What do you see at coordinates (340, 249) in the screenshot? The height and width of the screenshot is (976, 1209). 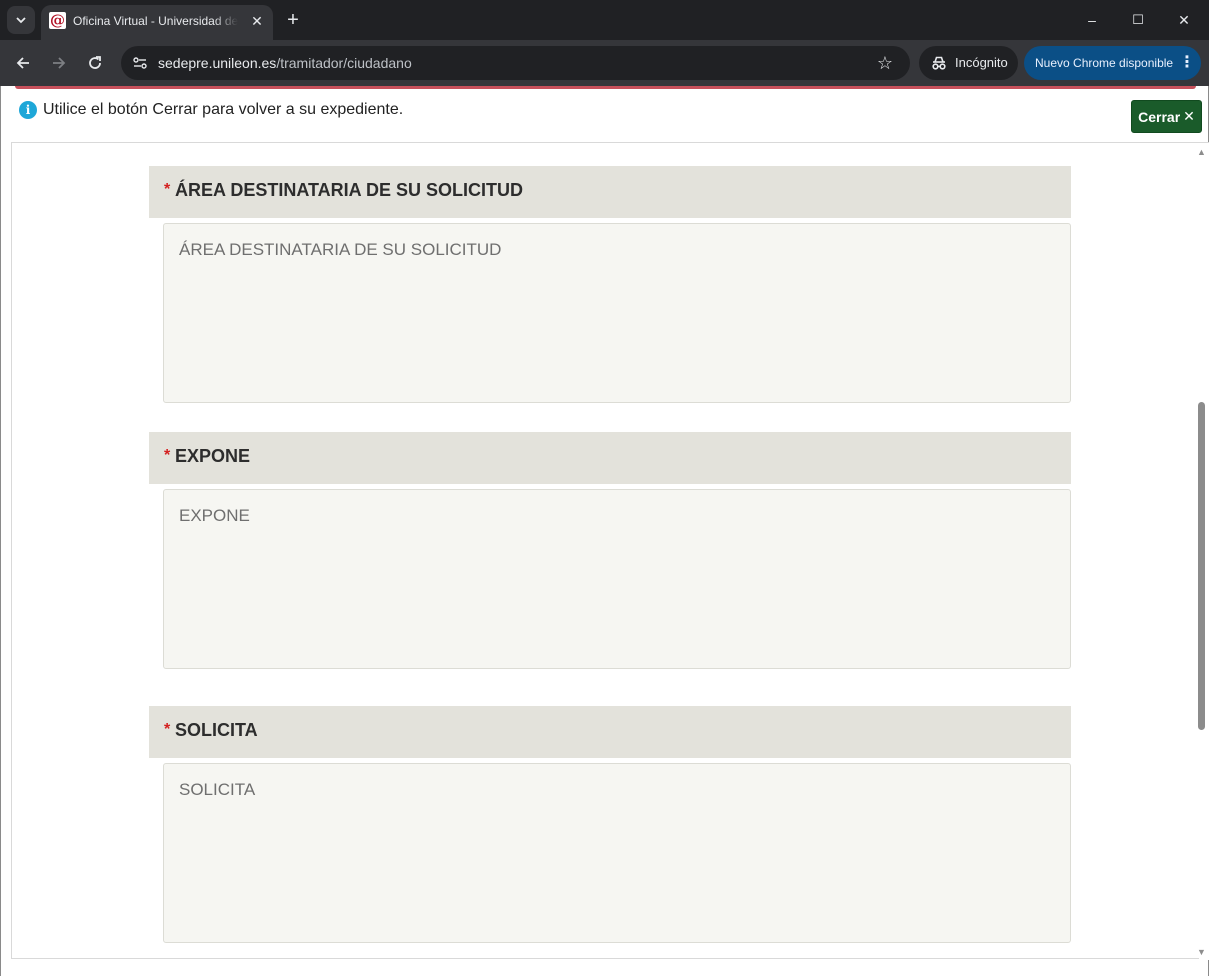 I see `textarea-placeholder: ÁREA DESTINATARIA DE SU SOLICITUD` at bounding box center [340, 249].